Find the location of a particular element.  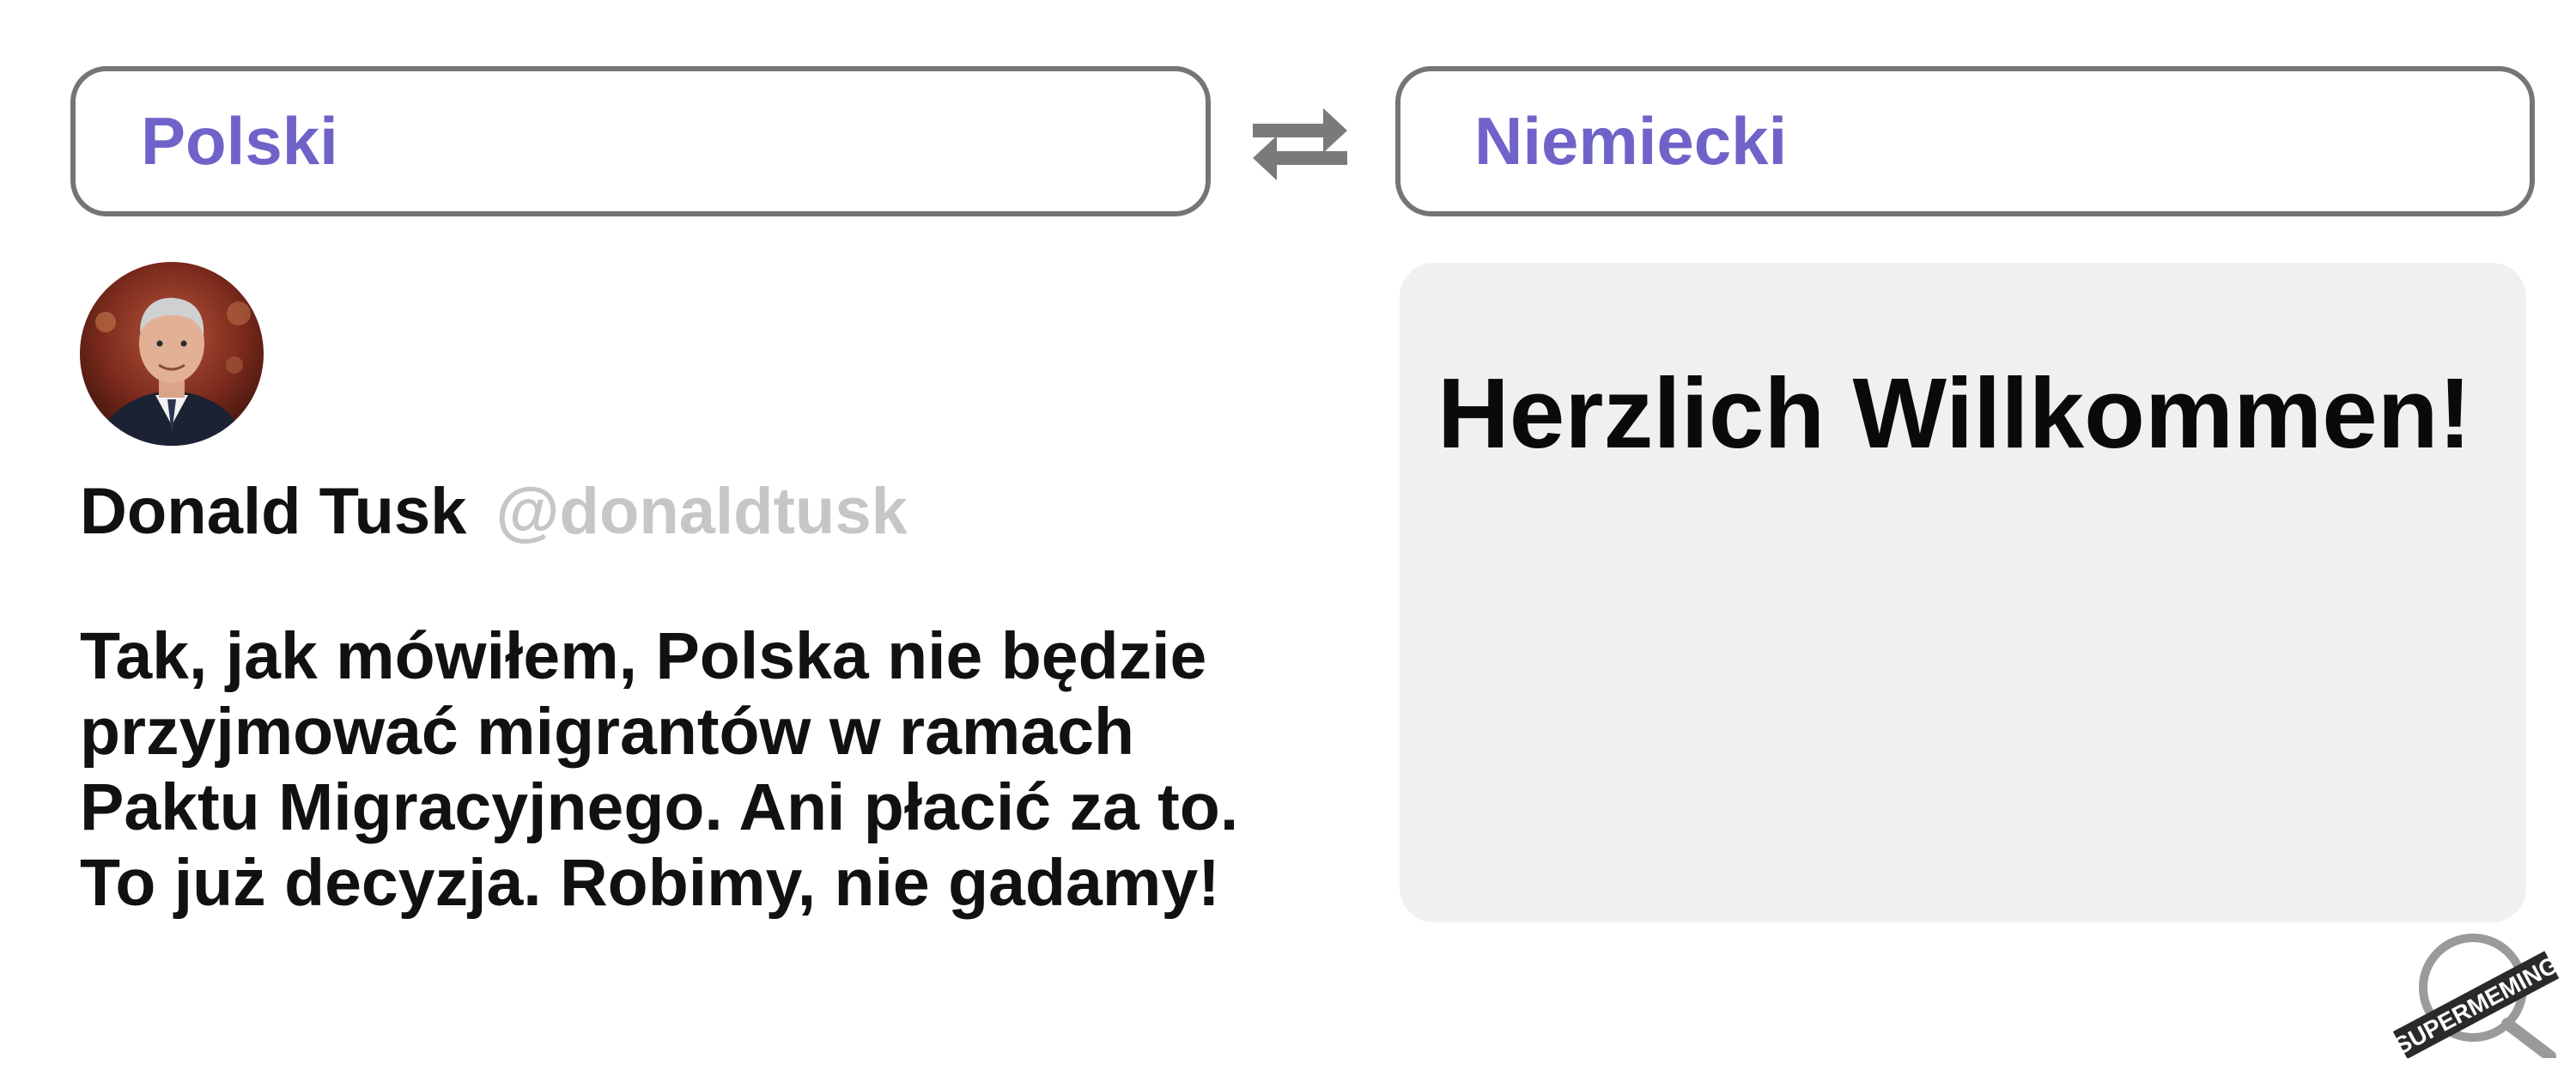

avatar is located at coordinates (172, 354).